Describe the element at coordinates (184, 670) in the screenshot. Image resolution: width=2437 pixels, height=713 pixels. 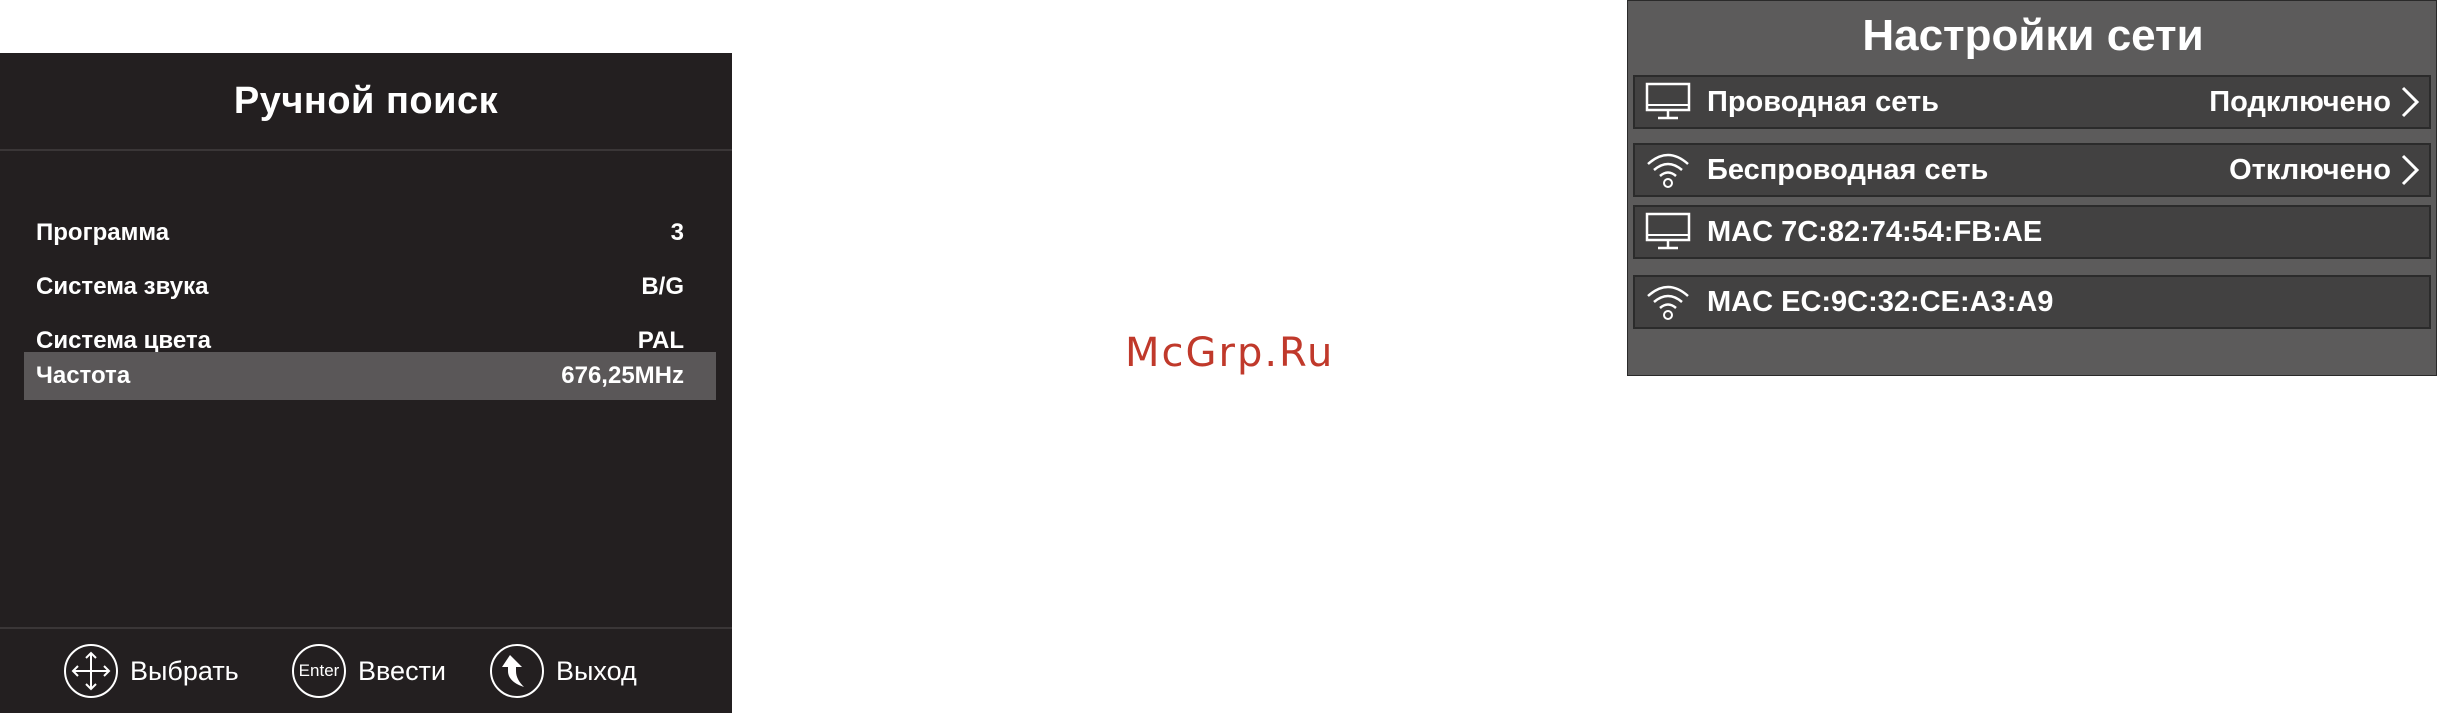
I see `hint-select-label: Выбрать` at that location.